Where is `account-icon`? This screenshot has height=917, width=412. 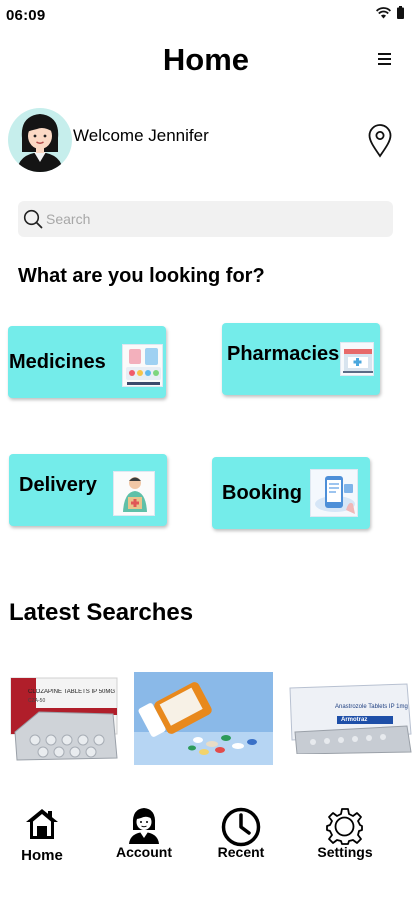
account-icon is located at coordinates (144, 826).